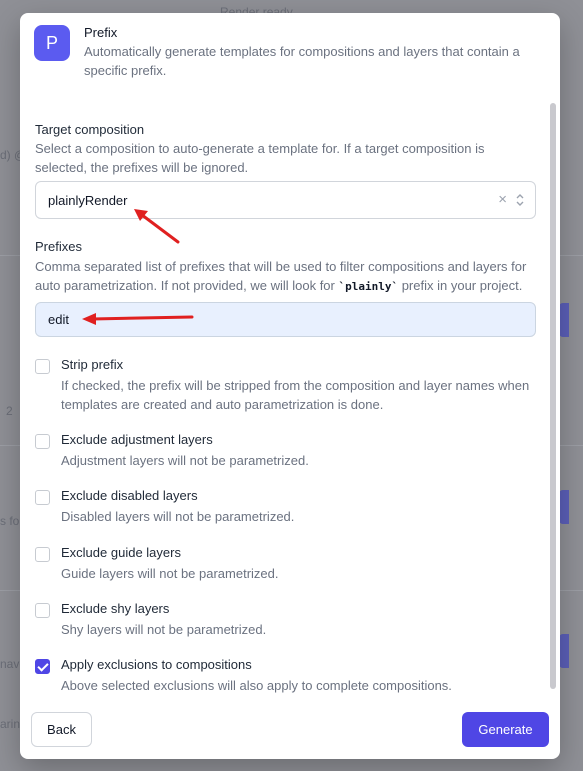 Image resolution: width=583 pixels, height=771 pixels. I want to click on back-button: Back, so click(61, 729).